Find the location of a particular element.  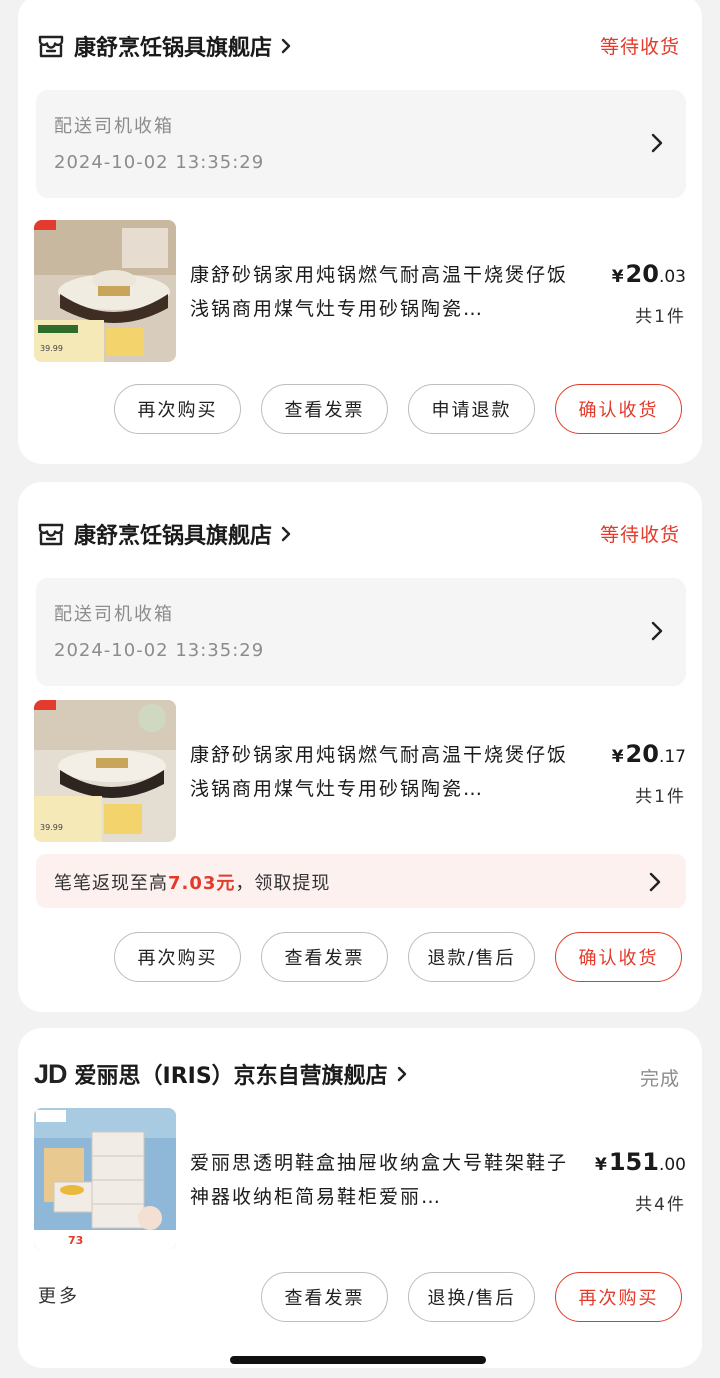

action-buttons: 再次购买 查看发票 申请退款 确认收货 is located at coordinates (398, 409).